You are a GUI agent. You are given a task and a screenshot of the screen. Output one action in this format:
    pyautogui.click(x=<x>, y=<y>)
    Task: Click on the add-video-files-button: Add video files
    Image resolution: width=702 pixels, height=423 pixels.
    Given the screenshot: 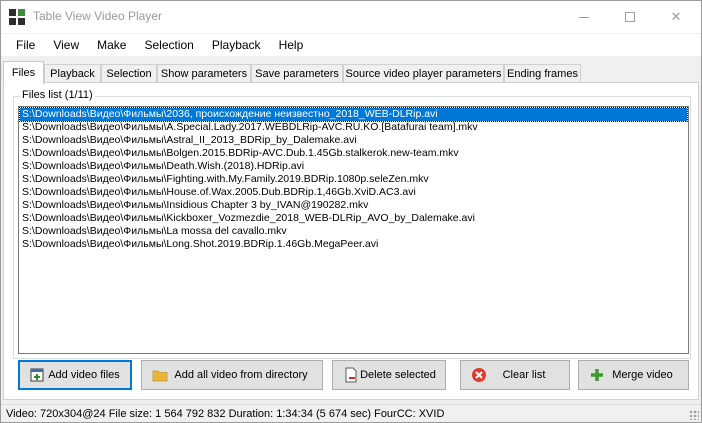 What is the action you would take?
    pyautogui.click(x=75, y=375)
    